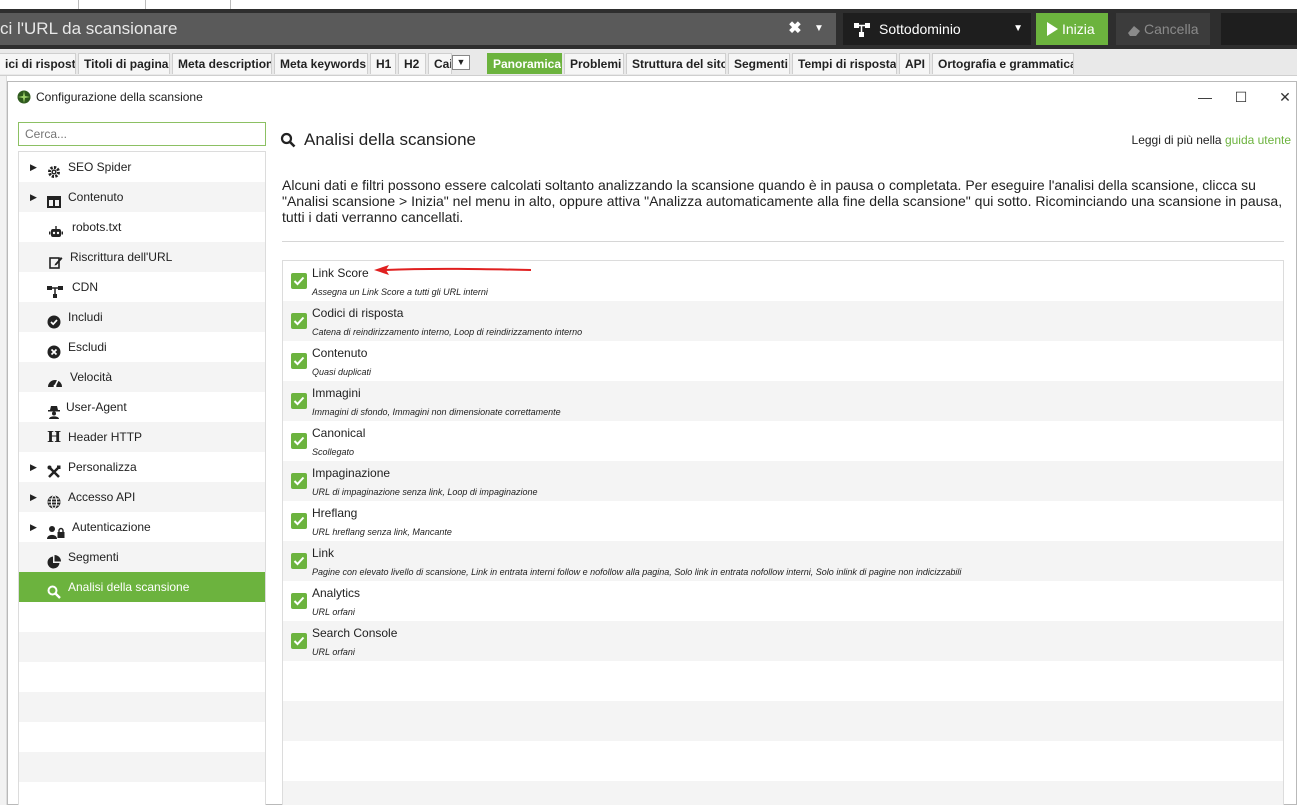 The image size is (1297, 805). I want to click on minimize-button: —, so click(1205, 97).